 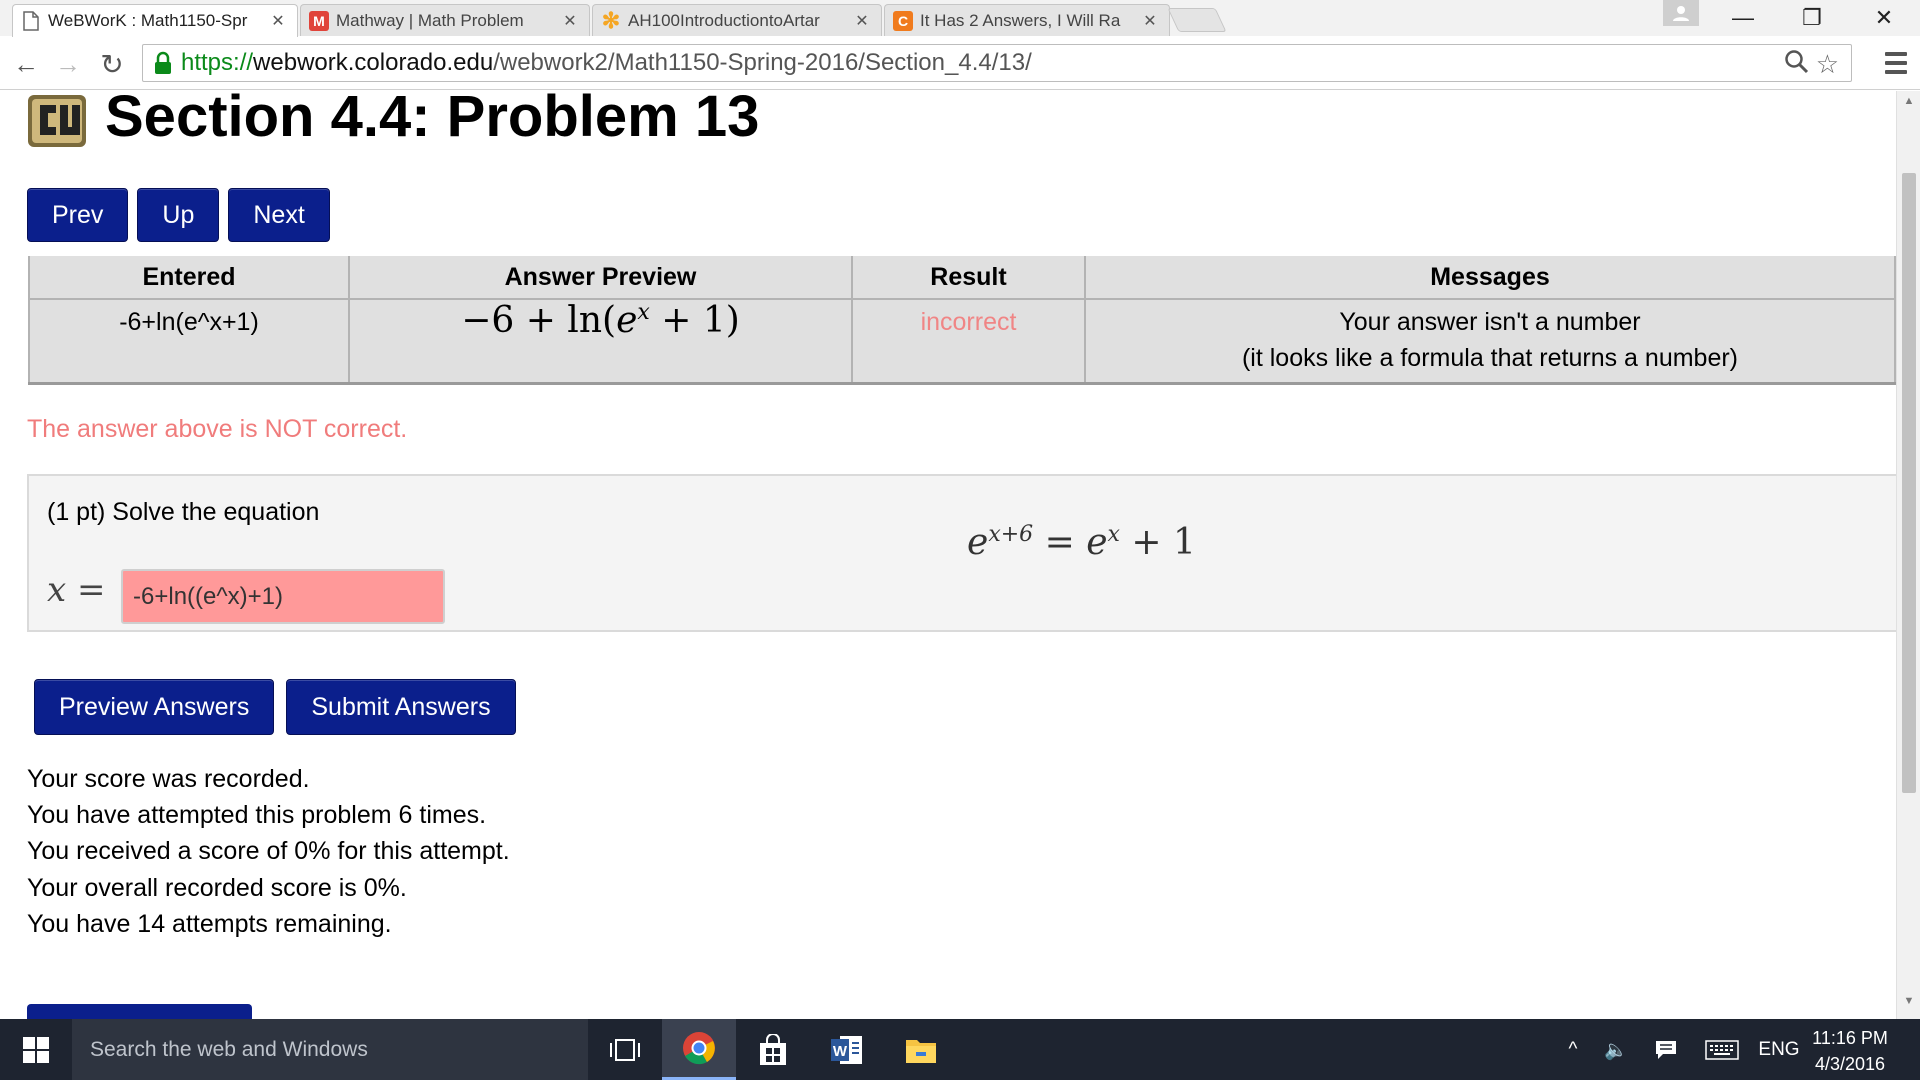 What do you see at coordinates (1812, 18) in the screenshot?
I see `restore-icon: ❐` at bounding box center [1812, 18].